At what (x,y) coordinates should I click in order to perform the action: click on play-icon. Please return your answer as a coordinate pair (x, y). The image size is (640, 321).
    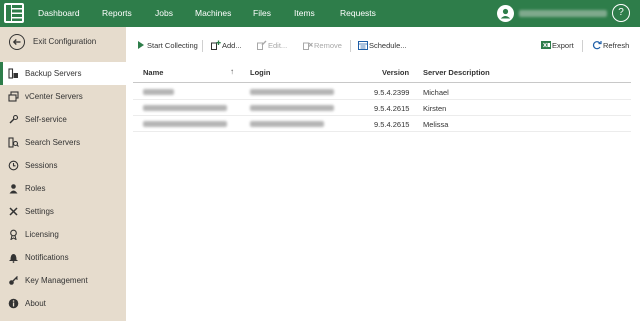
    Looking at the image, I should click on (141, 45).